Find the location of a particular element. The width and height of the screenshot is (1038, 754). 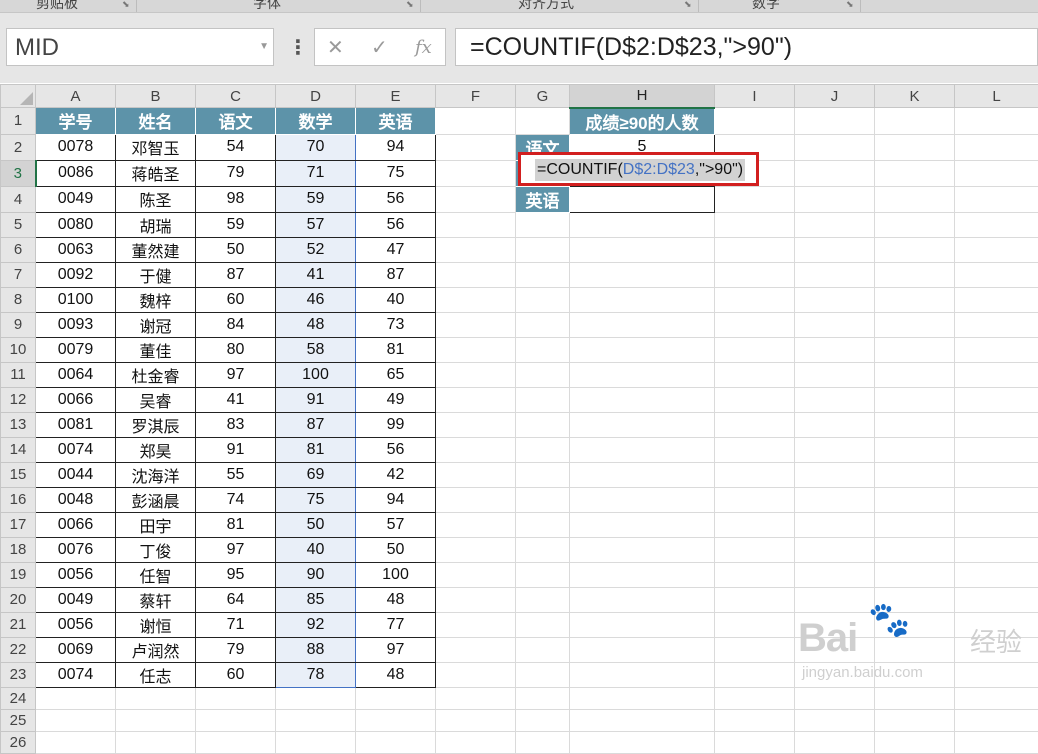

table-cell: 64 is located at coordinates (236, 599).